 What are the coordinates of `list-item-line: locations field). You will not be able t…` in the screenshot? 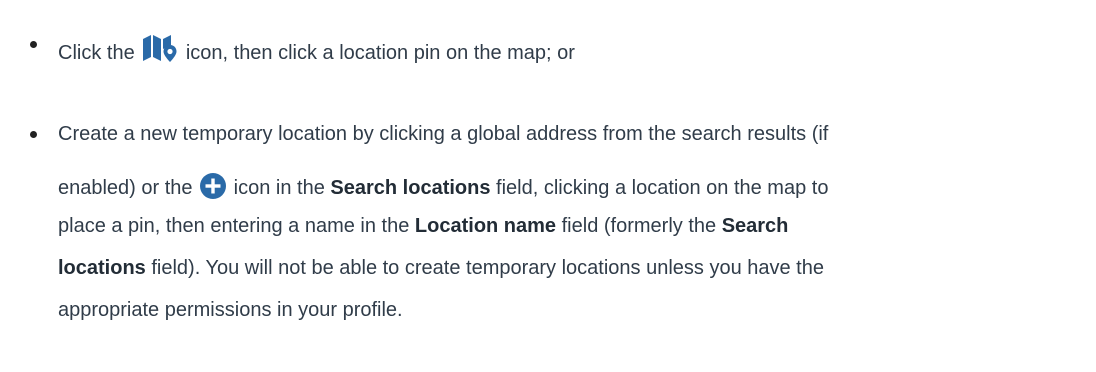 It's located at (441, 268).